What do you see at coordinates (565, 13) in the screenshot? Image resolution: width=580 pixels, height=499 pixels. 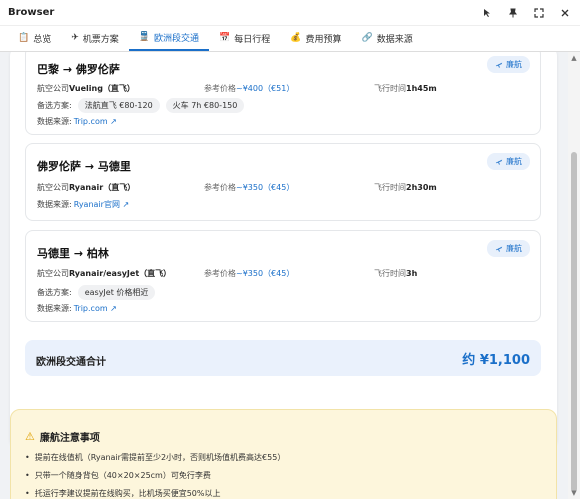 I see `close-icon` at bounding box center [565, 13].